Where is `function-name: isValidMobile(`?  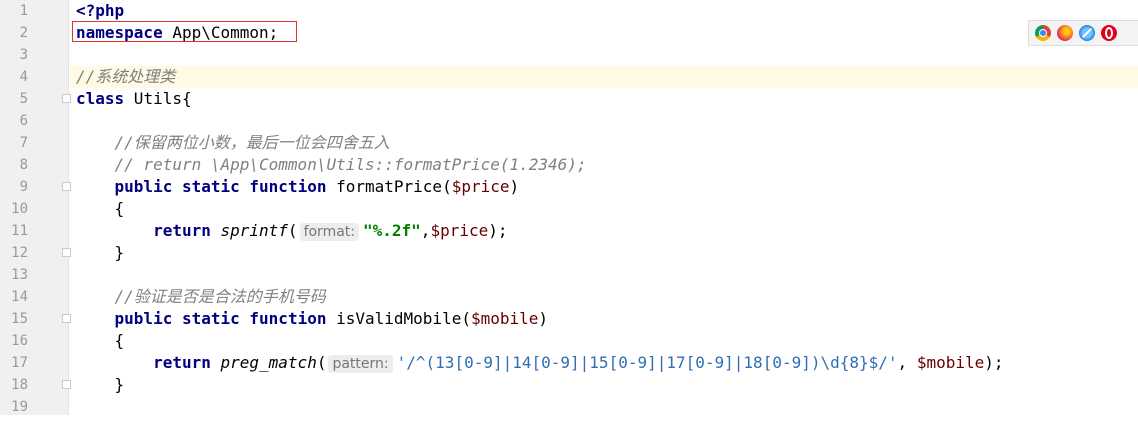 function-name: isValidMobile( is located at coordinates (398, 318).